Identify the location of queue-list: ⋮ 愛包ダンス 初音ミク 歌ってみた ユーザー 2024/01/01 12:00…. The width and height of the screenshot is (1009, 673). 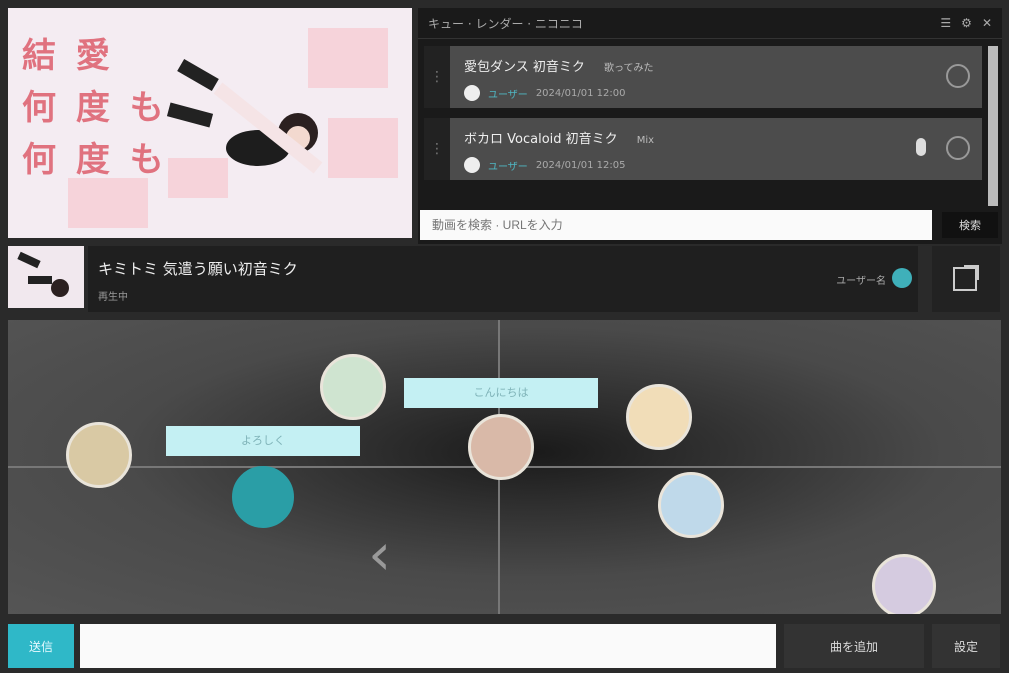
(703, 118).